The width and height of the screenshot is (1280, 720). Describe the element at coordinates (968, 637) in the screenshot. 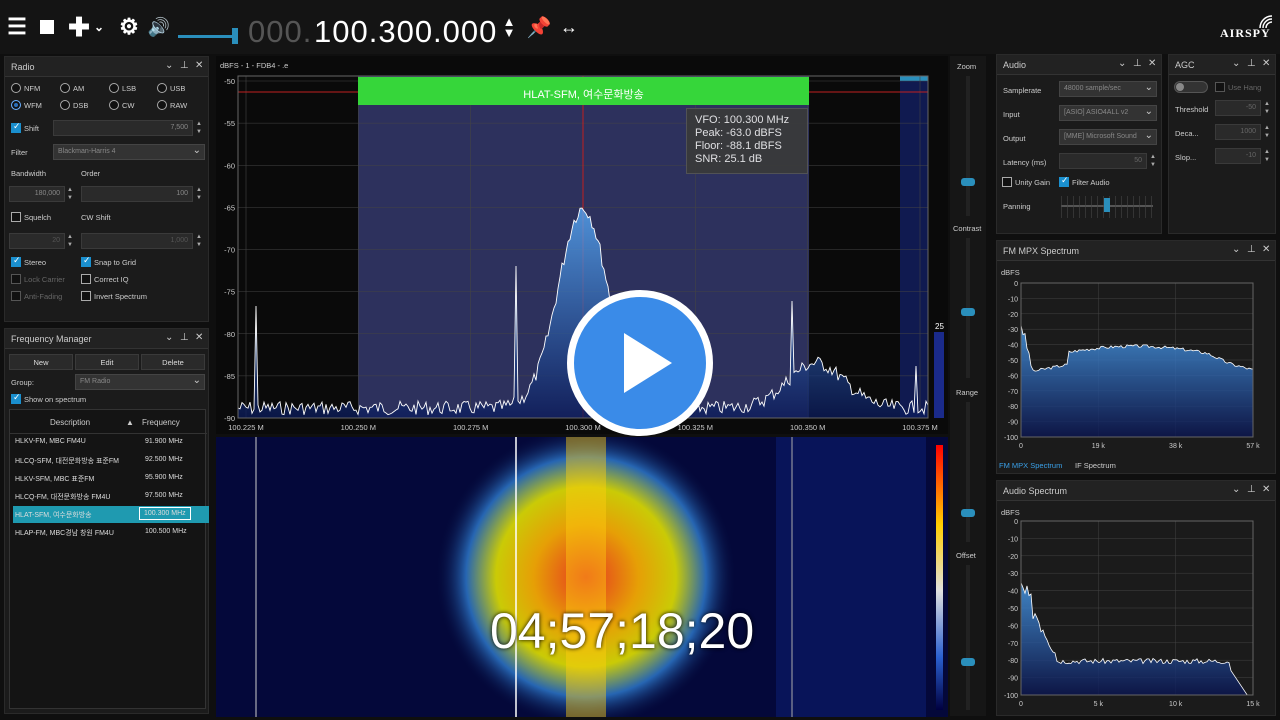

I see `offset-slider` at that location.